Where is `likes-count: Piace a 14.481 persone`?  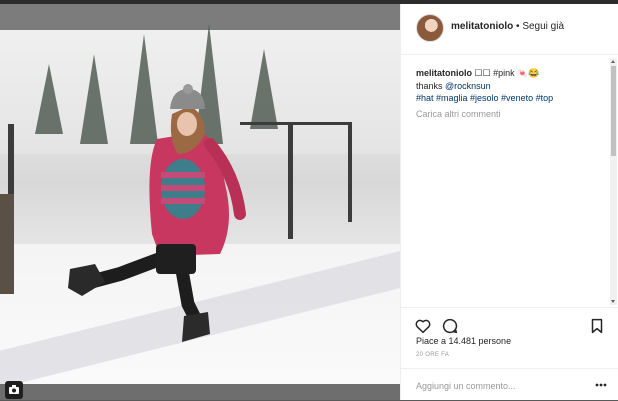 likes-count: Piace a 14.481 persone is located at coordinates (463, 341).